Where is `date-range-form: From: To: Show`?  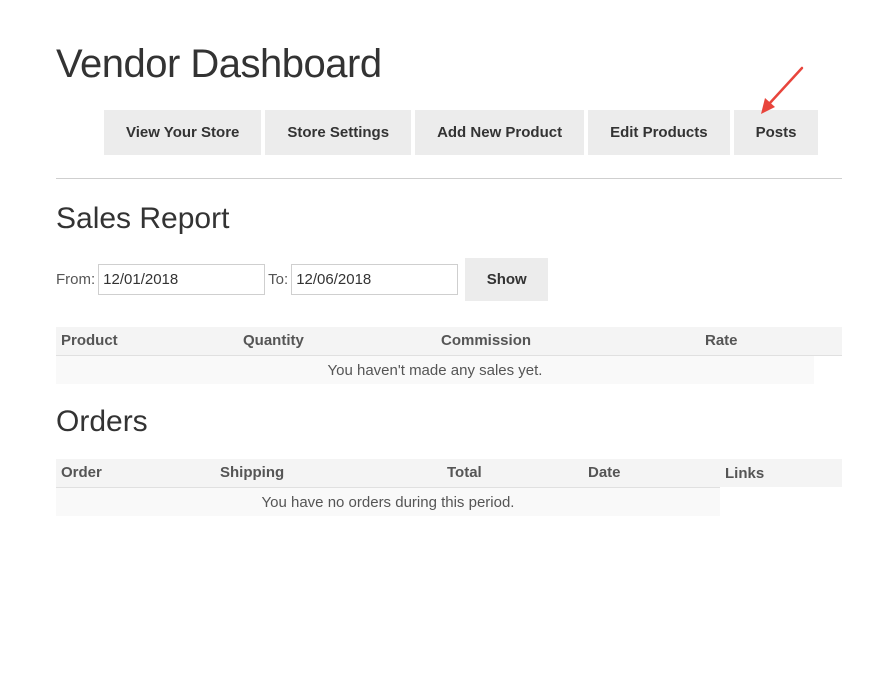 date-range-form: From: To: Show is located at coordinates (302, 279).